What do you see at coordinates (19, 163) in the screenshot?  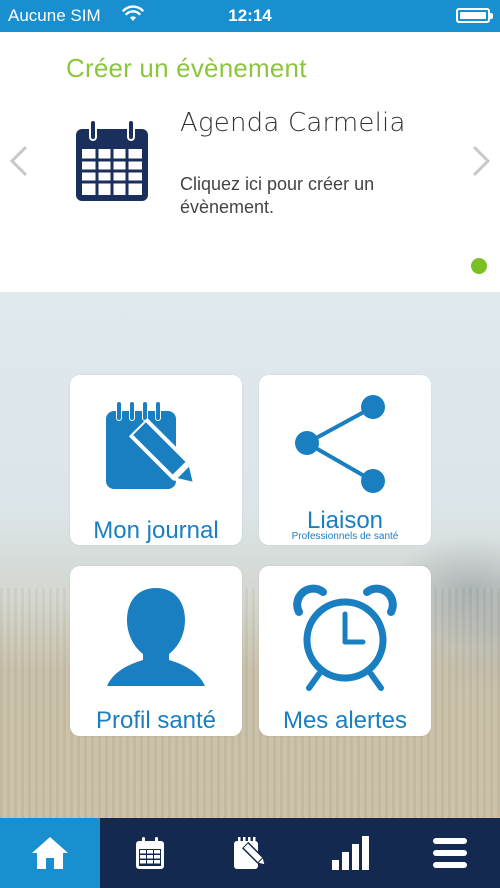 I see `chevron-left-icon` at bounding box center [19, 163].